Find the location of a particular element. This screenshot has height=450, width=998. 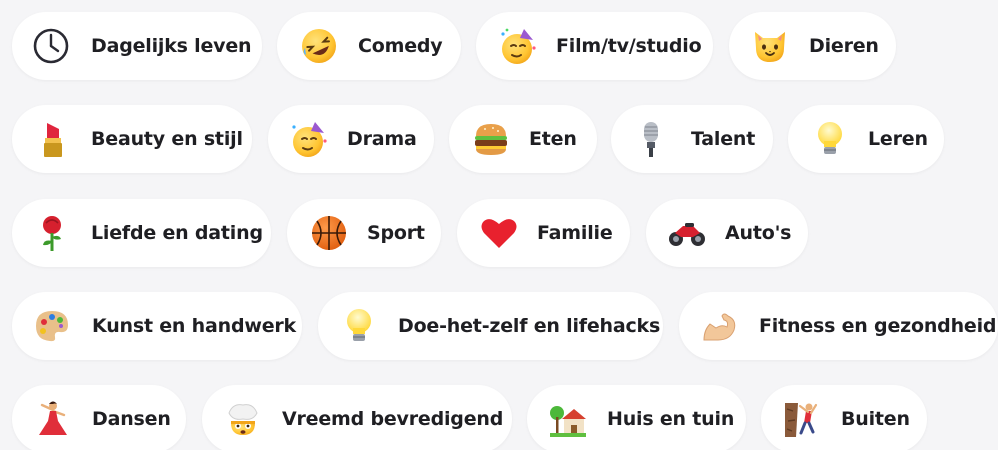

category-label: Auto's is located at coordinates (758, 233).